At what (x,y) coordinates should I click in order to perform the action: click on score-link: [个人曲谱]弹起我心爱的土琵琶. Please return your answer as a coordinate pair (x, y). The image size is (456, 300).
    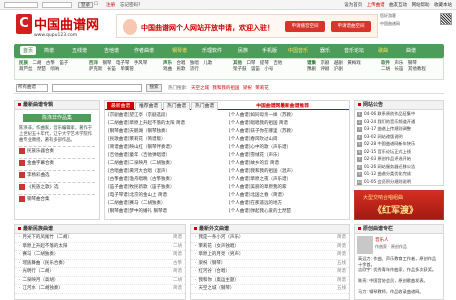
    Looking at the image, I should click on (289, 212).